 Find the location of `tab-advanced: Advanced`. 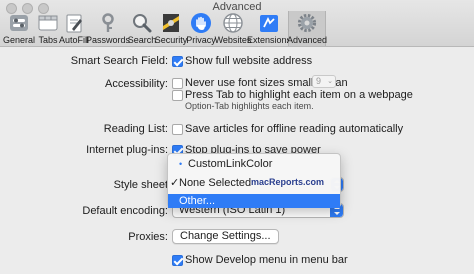

tab-advanced: Advanced is located at coordinates (307, 28).